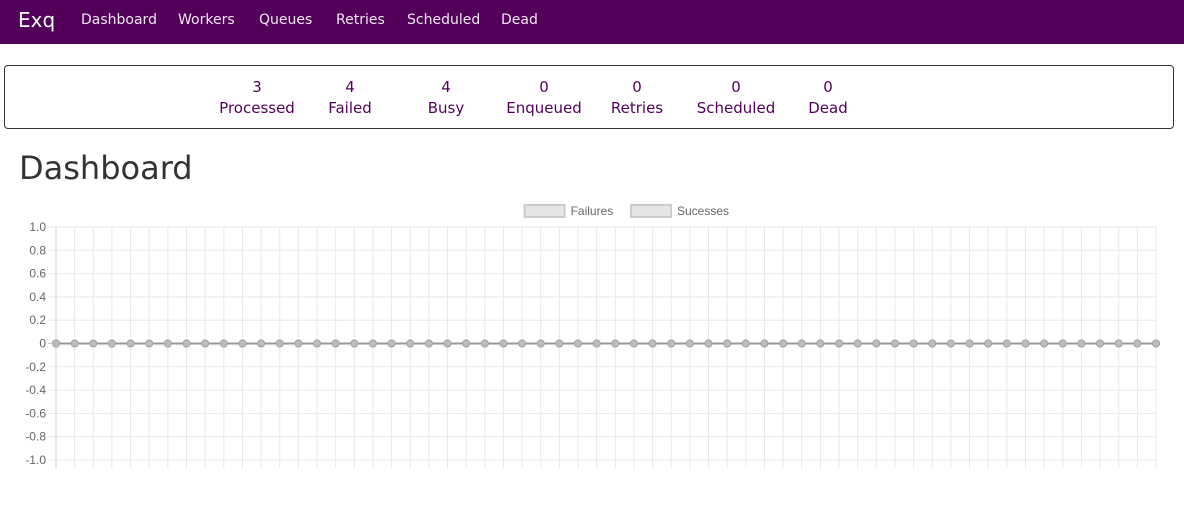  What do you see at coordinates (35, 460) in the screenshot?
I see `y-tick-label: -1.0` at bounding box center [35, 460].